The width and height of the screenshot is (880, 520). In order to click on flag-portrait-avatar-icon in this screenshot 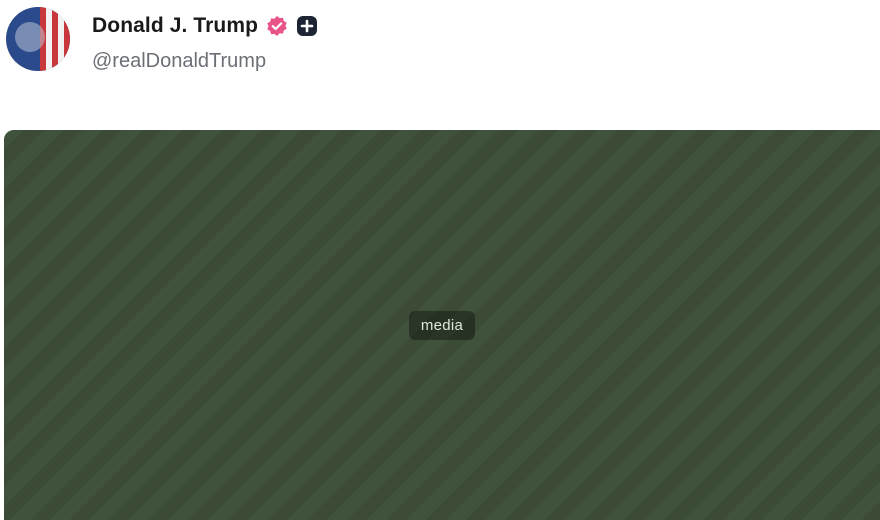, I will do `click(38, 39)`.